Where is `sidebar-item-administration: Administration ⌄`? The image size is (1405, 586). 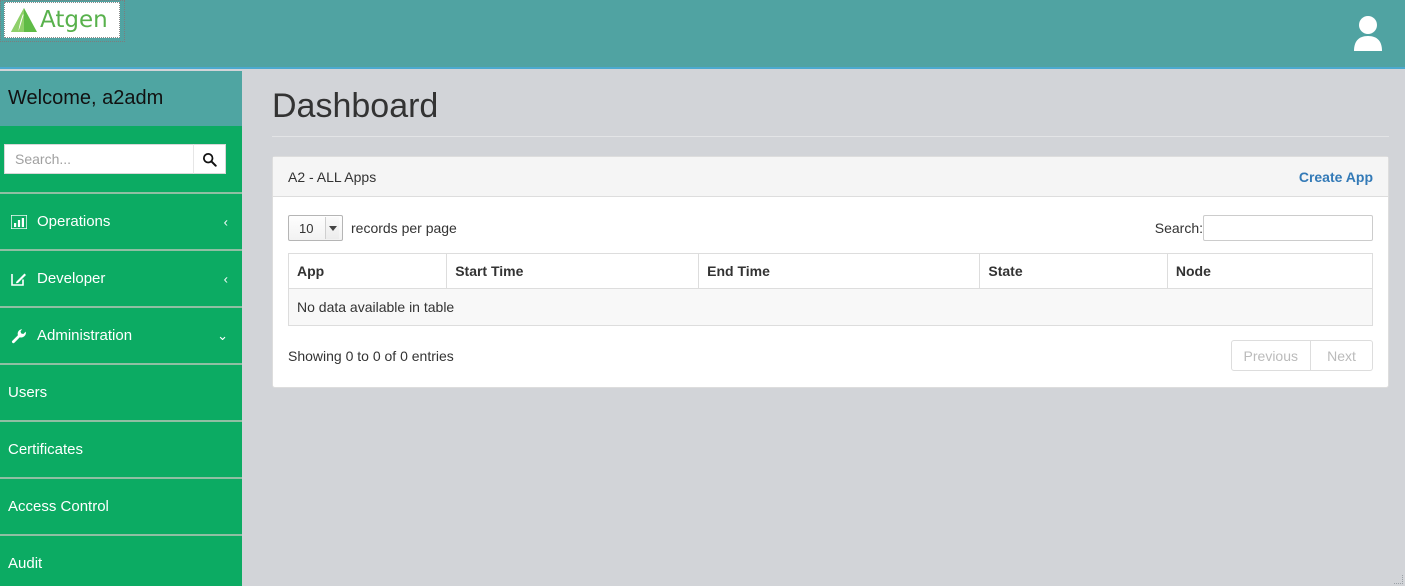 sidebar-item-administration: Administration ⌄ is located at coordinates (121, 335).